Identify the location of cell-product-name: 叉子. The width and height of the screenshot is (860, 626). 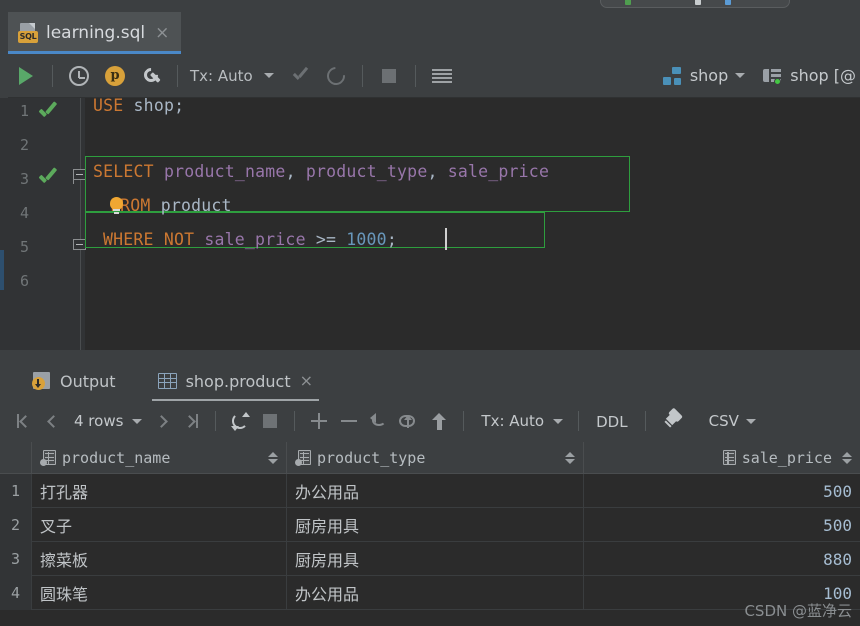
(159, 525).